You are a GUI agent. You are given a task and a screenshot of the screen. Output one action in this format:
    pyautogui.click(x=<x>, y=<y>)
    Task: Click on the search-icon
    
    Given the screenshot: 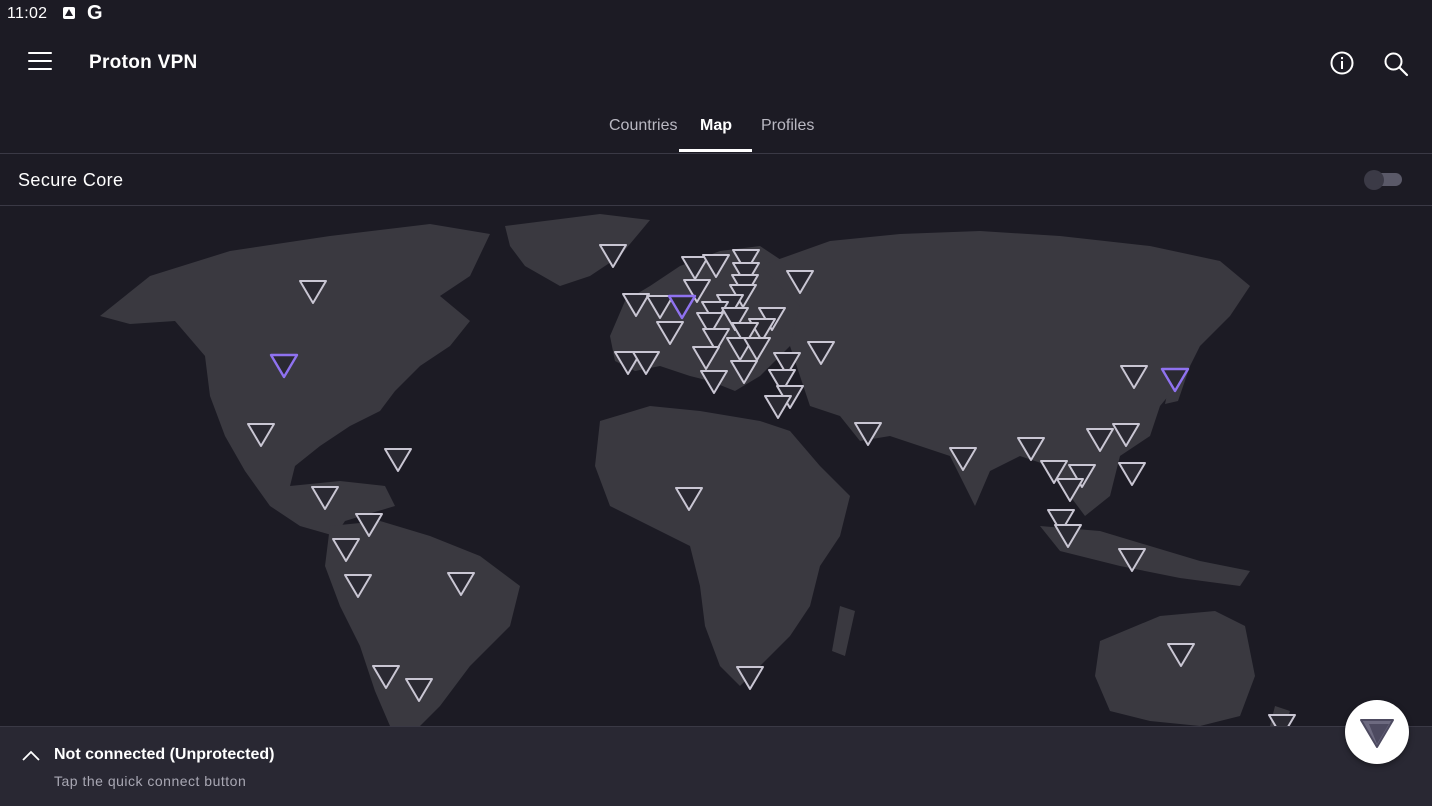 What is the action you would take?
    pyautogui.click(x=1396, y=64)
    